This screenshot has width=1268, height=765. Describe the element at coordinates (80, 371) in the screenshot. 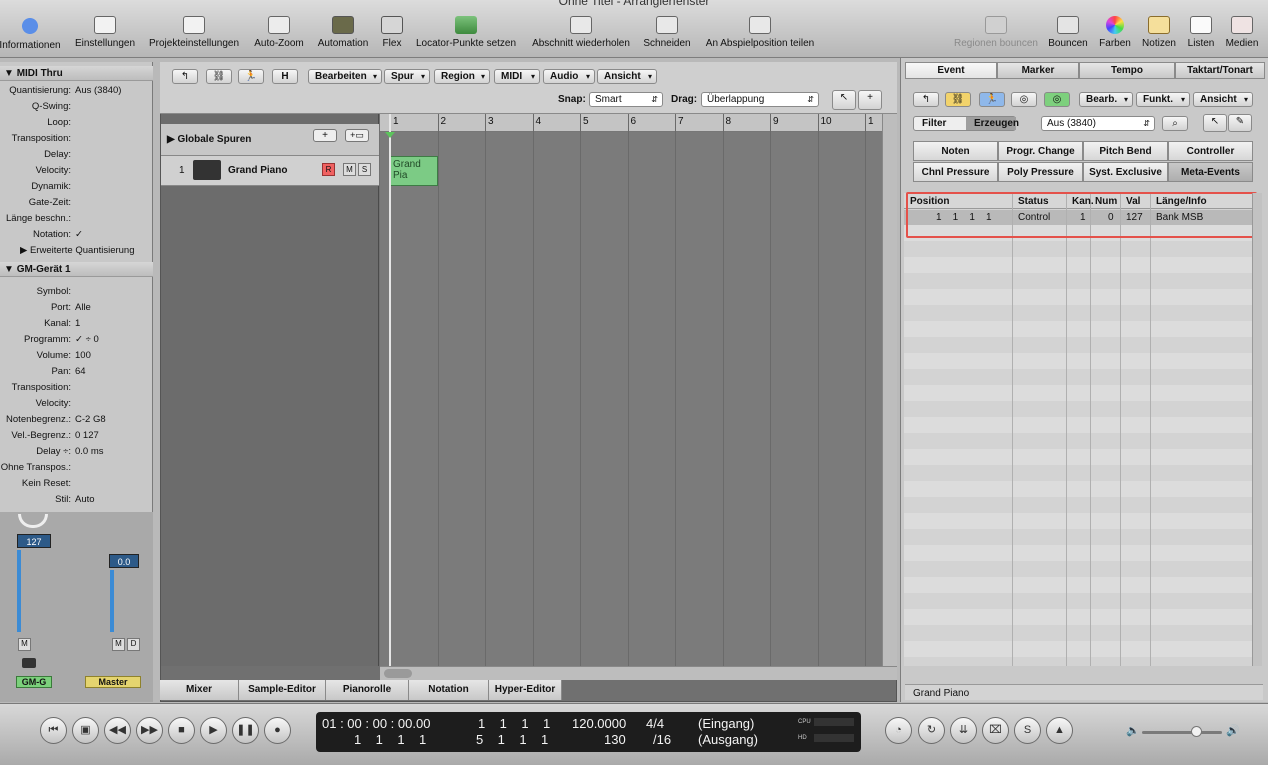

I see `gm-device-value: 64` at that location.